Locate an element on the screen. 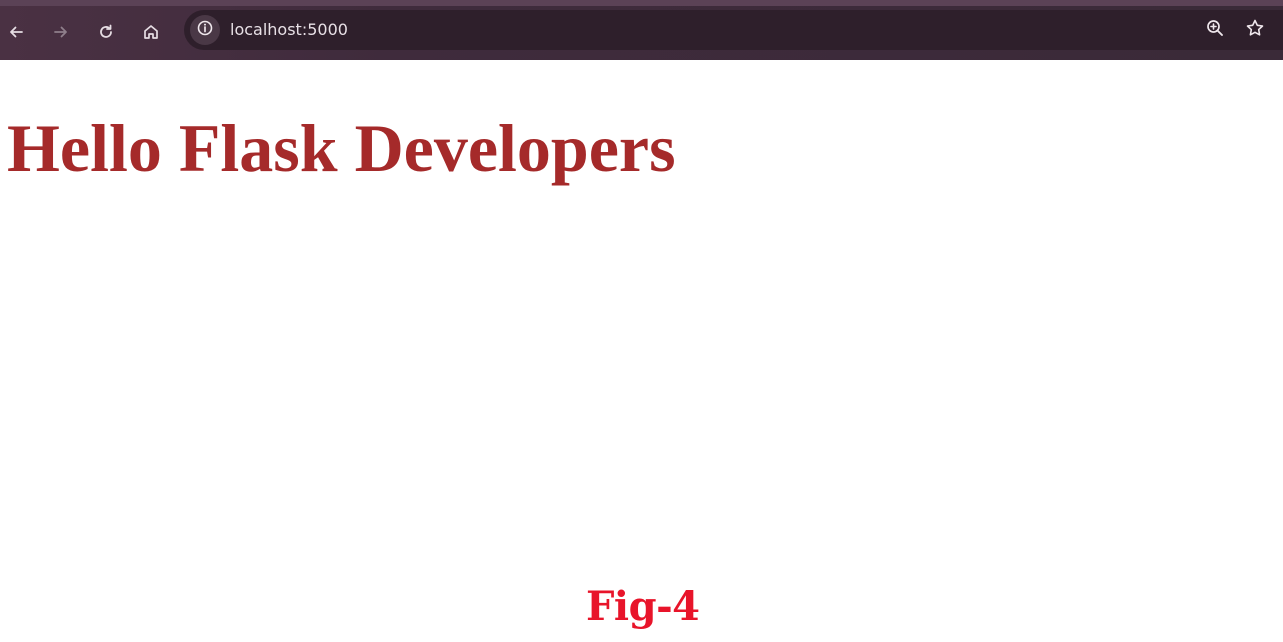 This screenshot has height=642, width=1283. url-text: localhost:5000 is located at coordinates (289, 30).